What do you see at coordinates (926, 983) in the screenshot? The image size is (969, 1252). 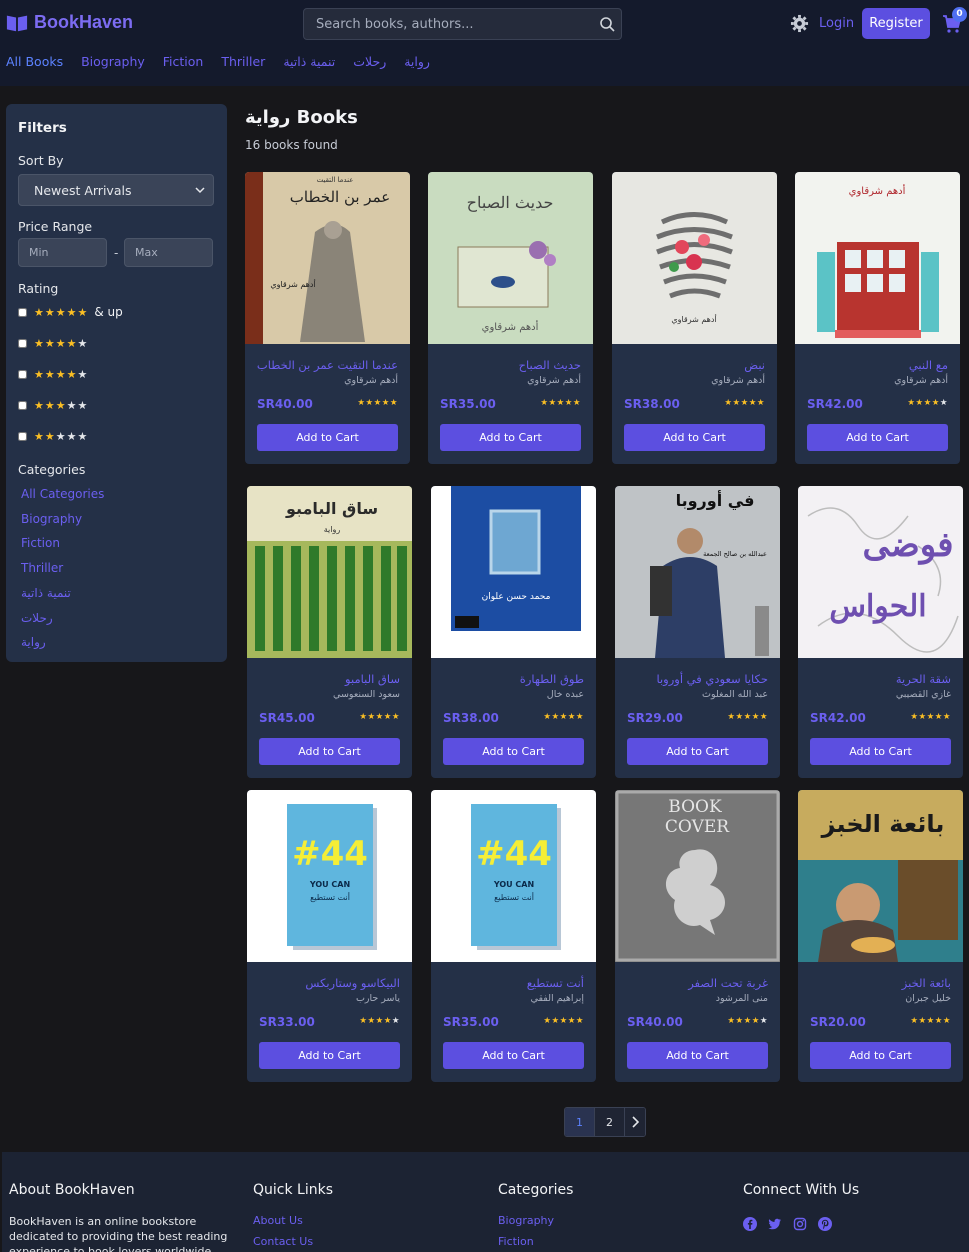 I see `book-title: بائعة الخبز` at bounding box center [926, 983].